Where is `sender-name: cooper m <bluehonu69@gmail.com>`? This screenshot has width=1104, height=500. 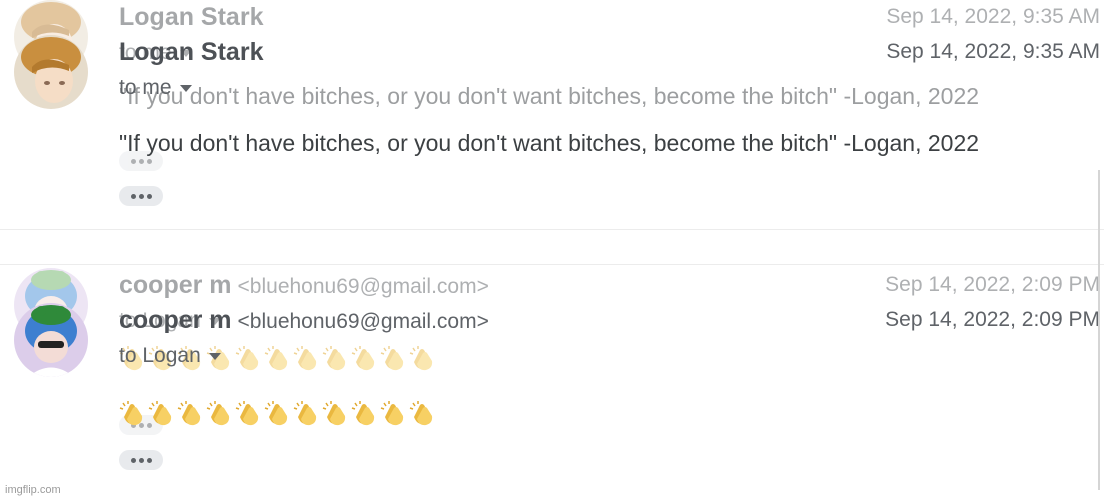
sender-name: cooper m <bluehonu69@gmail.com> is located at coordinates (304, 320).